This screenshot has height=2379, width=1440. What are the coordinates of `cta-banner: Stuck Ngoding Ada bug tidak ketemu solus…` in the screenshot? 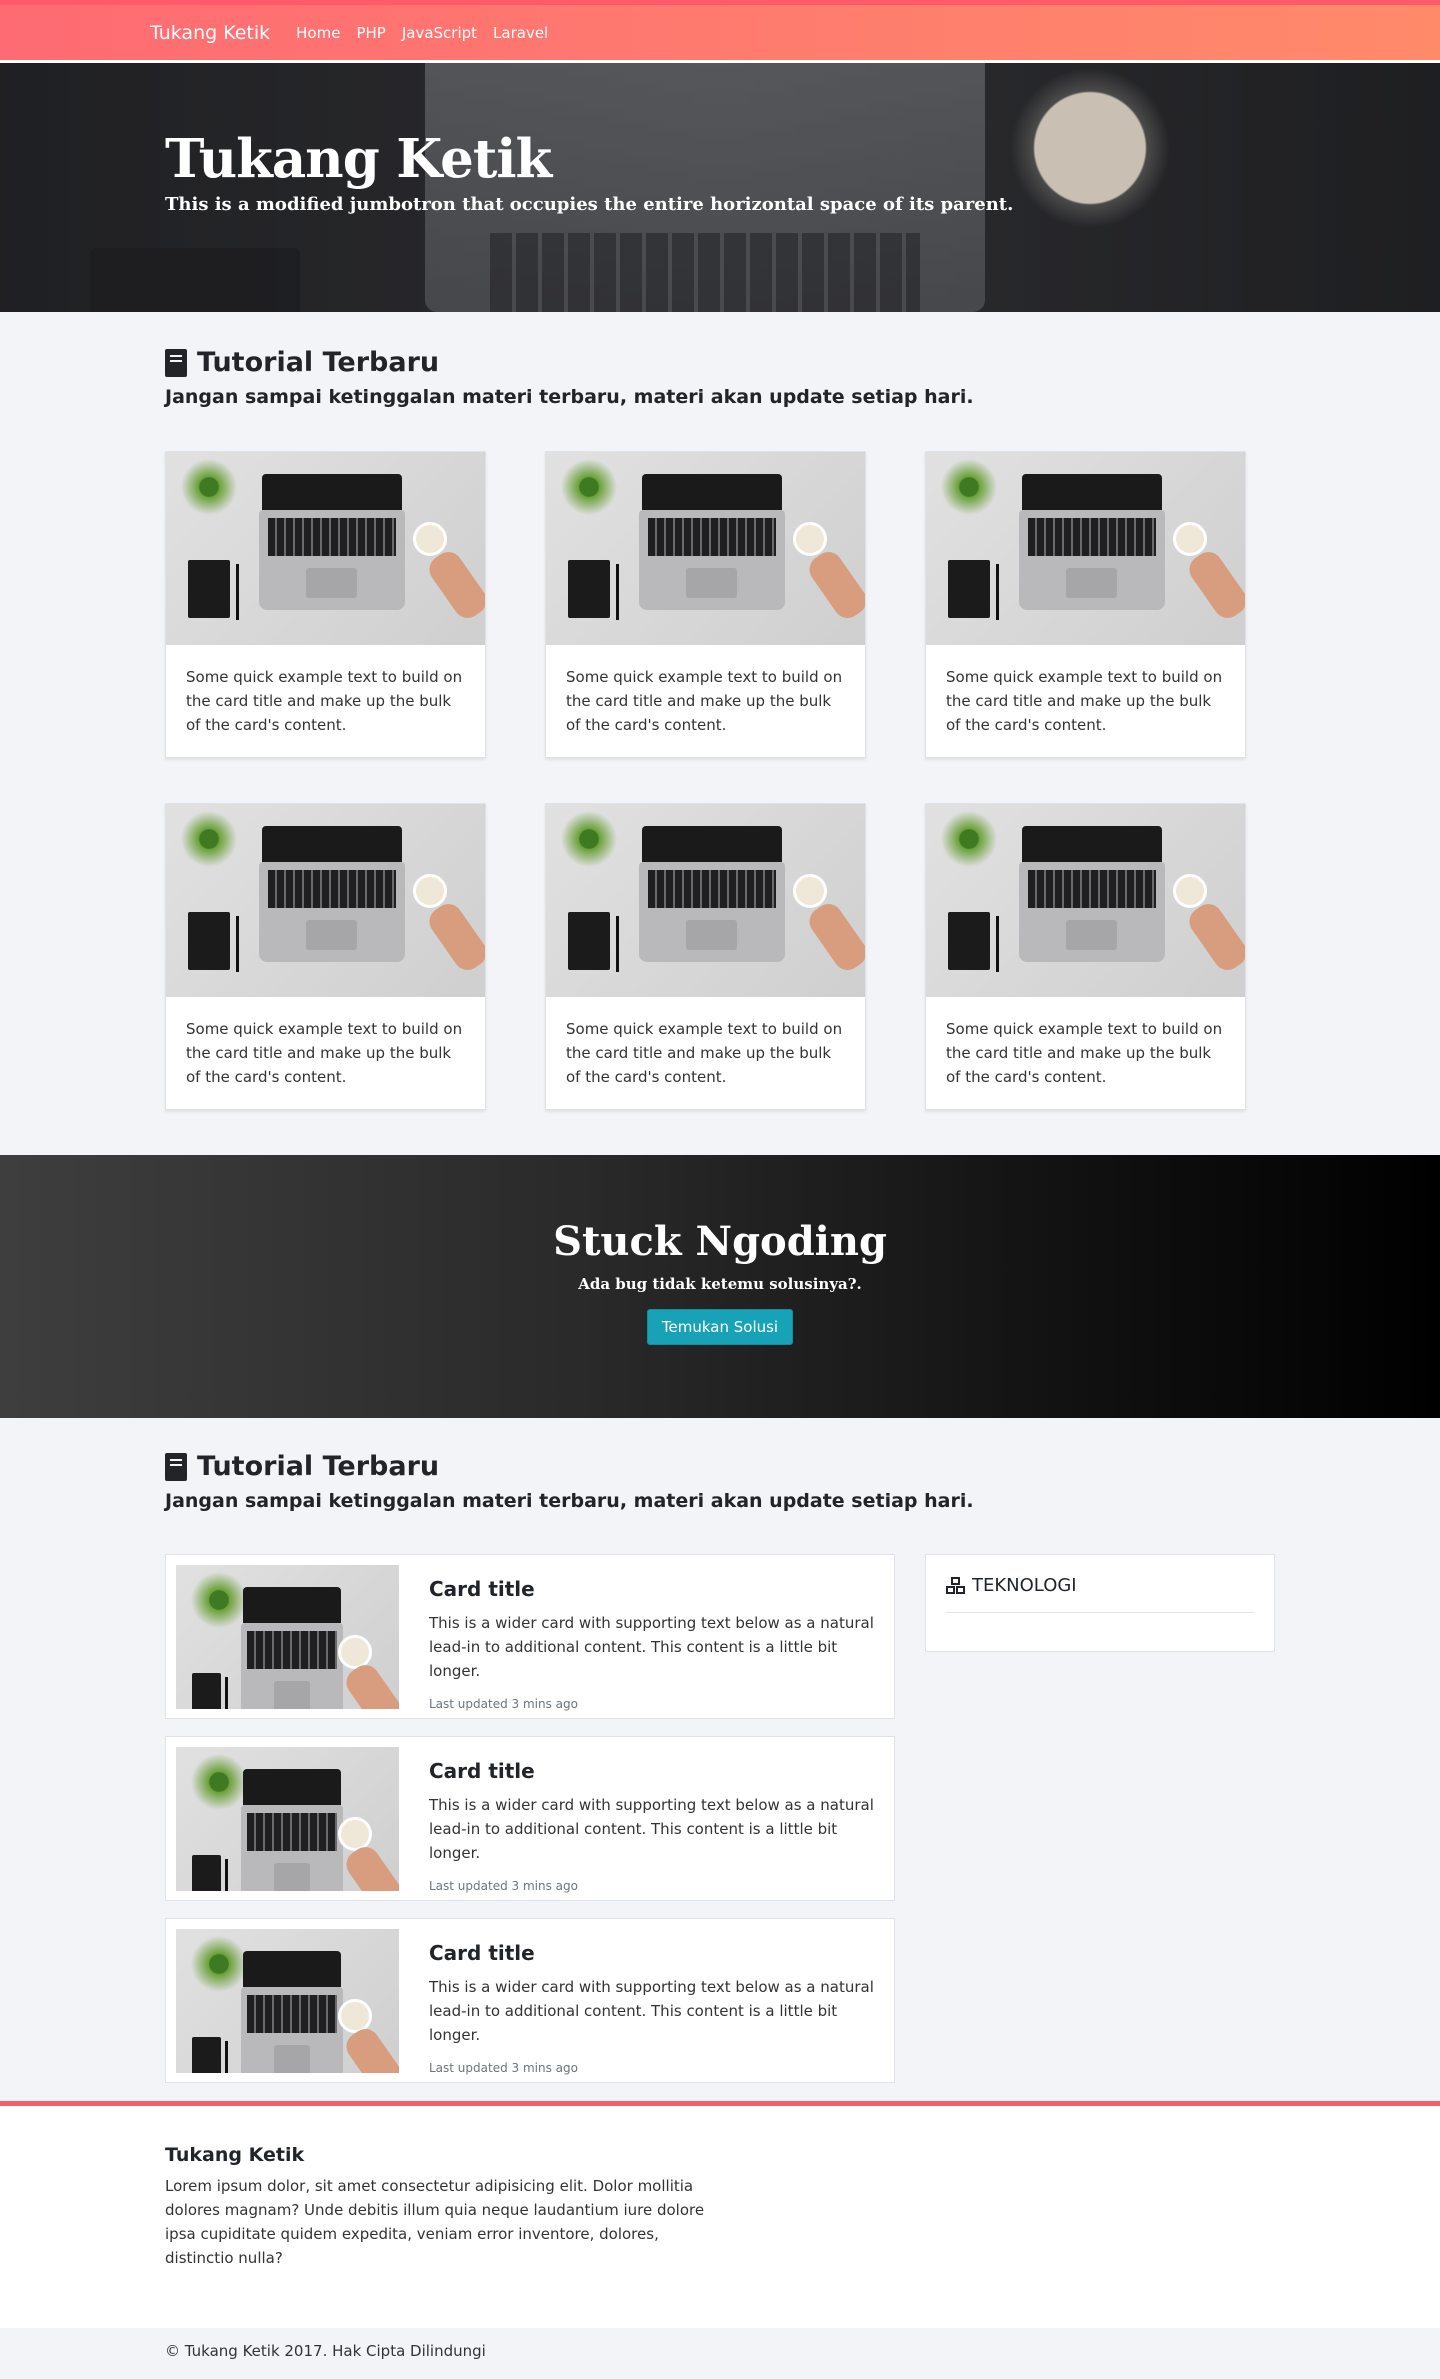 It's located at (720, 1286).